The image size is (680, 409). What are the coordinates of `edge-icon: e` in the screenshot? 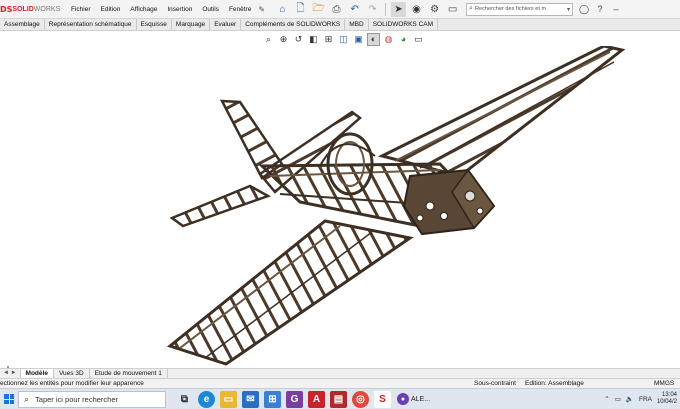 It's located at (206, 399).